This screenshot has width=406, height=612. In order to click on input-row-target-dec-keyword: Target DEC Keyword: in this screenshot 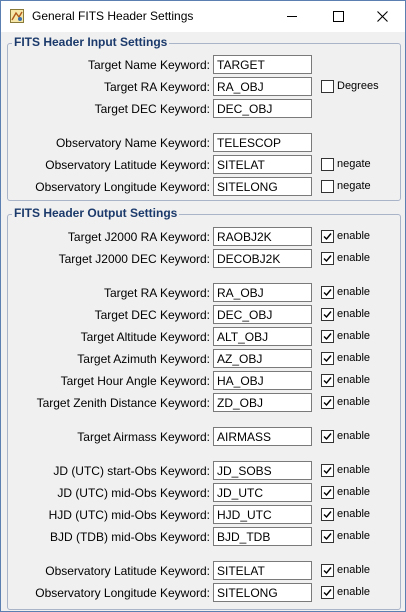, I will do `click(203, 109)`.